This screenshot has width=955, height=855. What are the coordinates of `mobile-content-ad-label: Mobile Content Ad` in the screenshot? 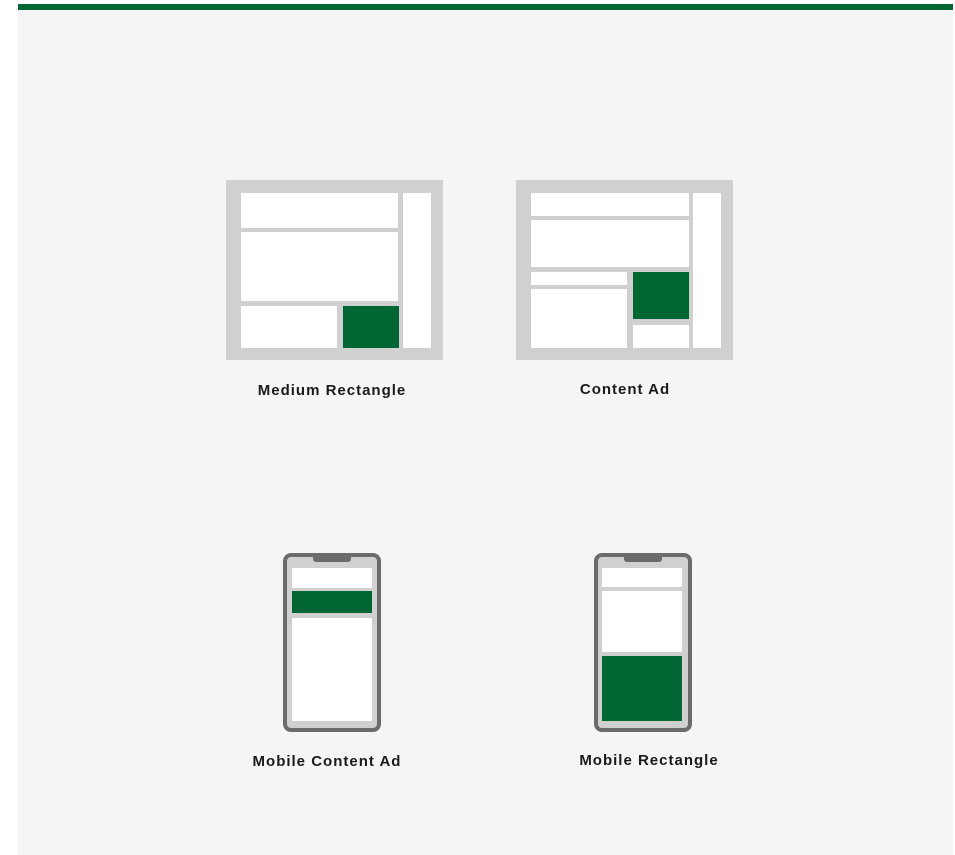 It's located at (327, 761).